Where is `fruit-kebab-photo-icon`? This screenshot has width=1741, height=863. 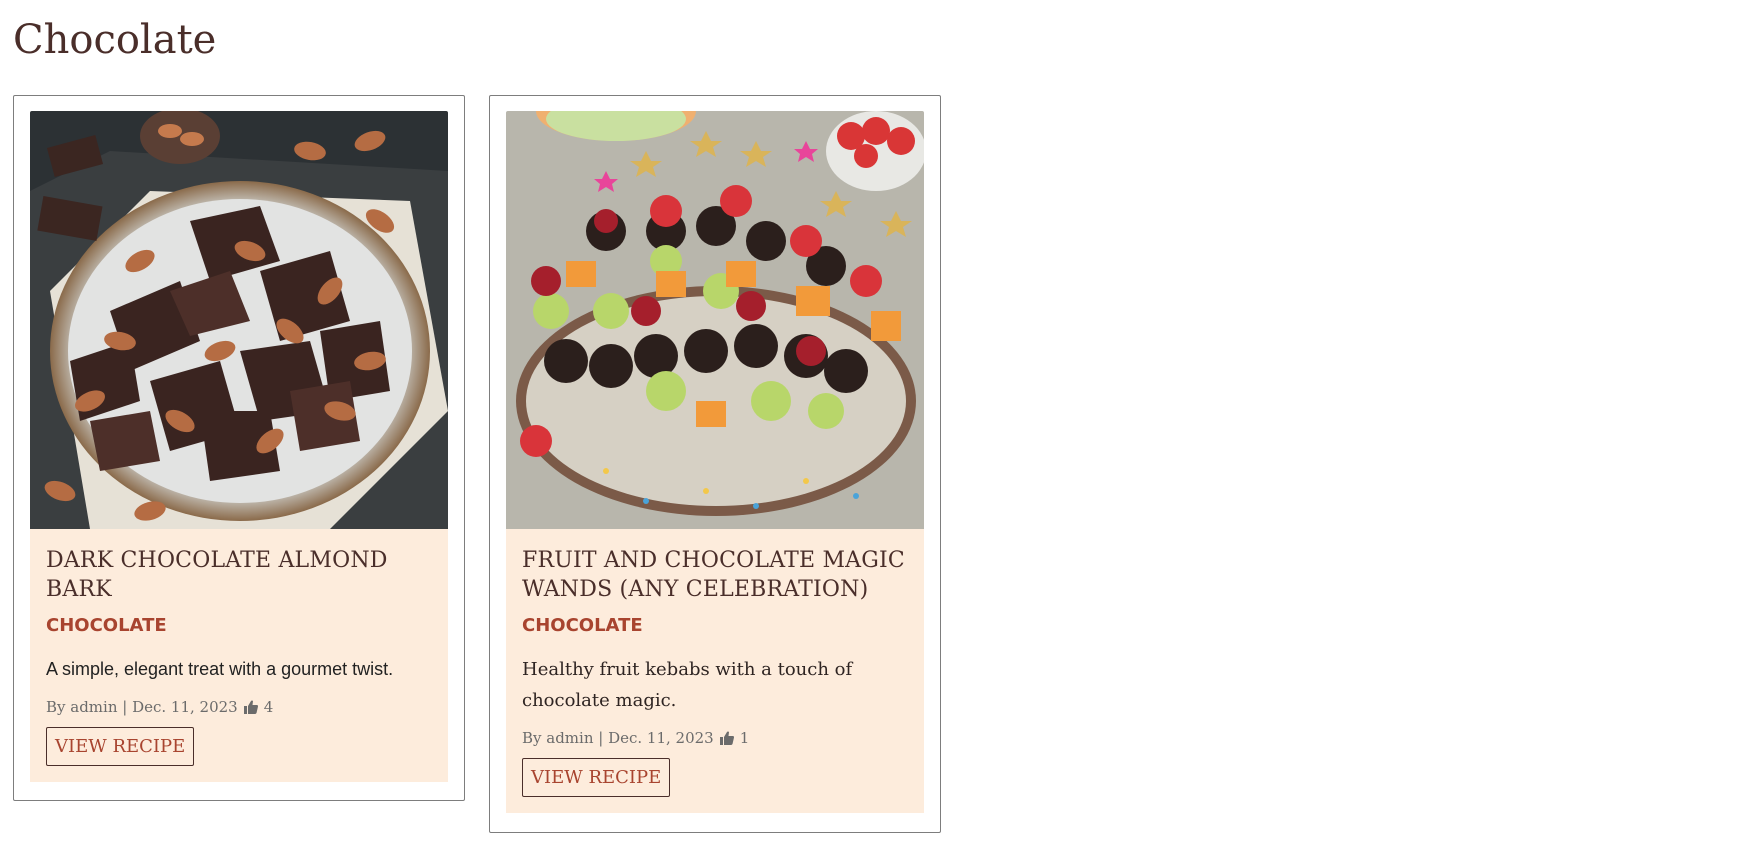 fruit-kebab-photo-icon is located at coordinates (715, 320).